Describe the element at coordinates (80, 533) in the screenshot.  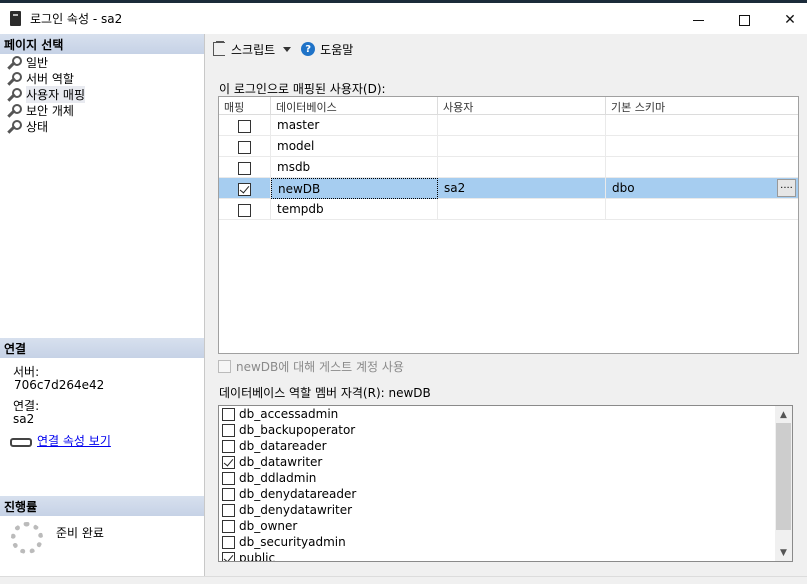
I see `progress-status: 준비 완료` at that location.